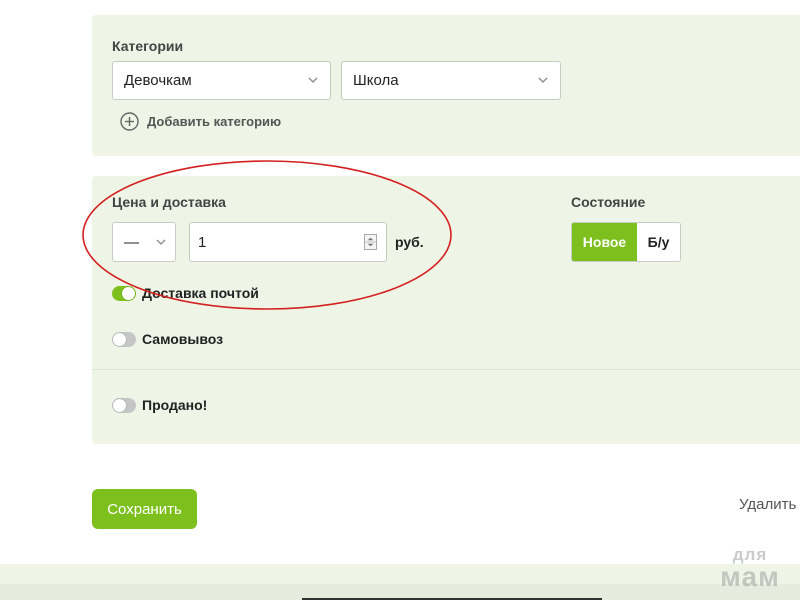 This screenshot has height=600, width=800. I want to click on price-type-select: —, so click(144, 242).